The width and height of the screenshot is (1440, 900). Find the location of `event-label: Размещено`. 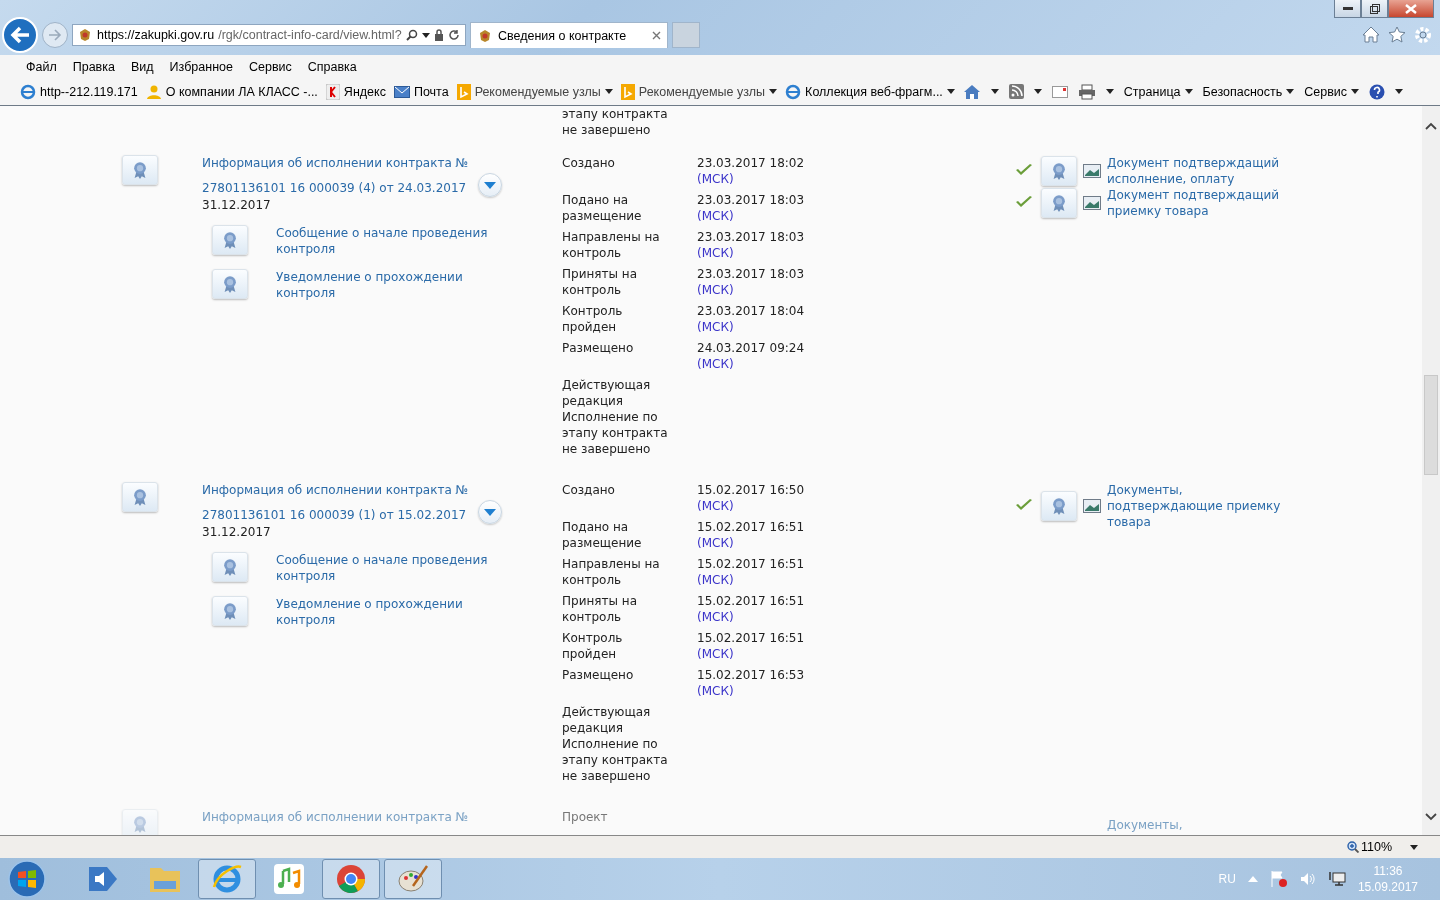

event-label: Размещено is located at coordinates (598, 675).